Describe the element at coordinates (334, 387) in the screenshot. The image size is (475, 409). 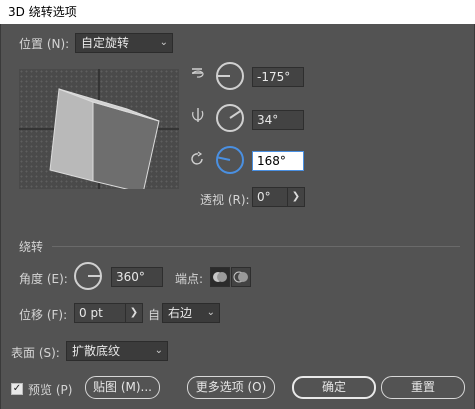
I see `ok-button: 确定` at that location.